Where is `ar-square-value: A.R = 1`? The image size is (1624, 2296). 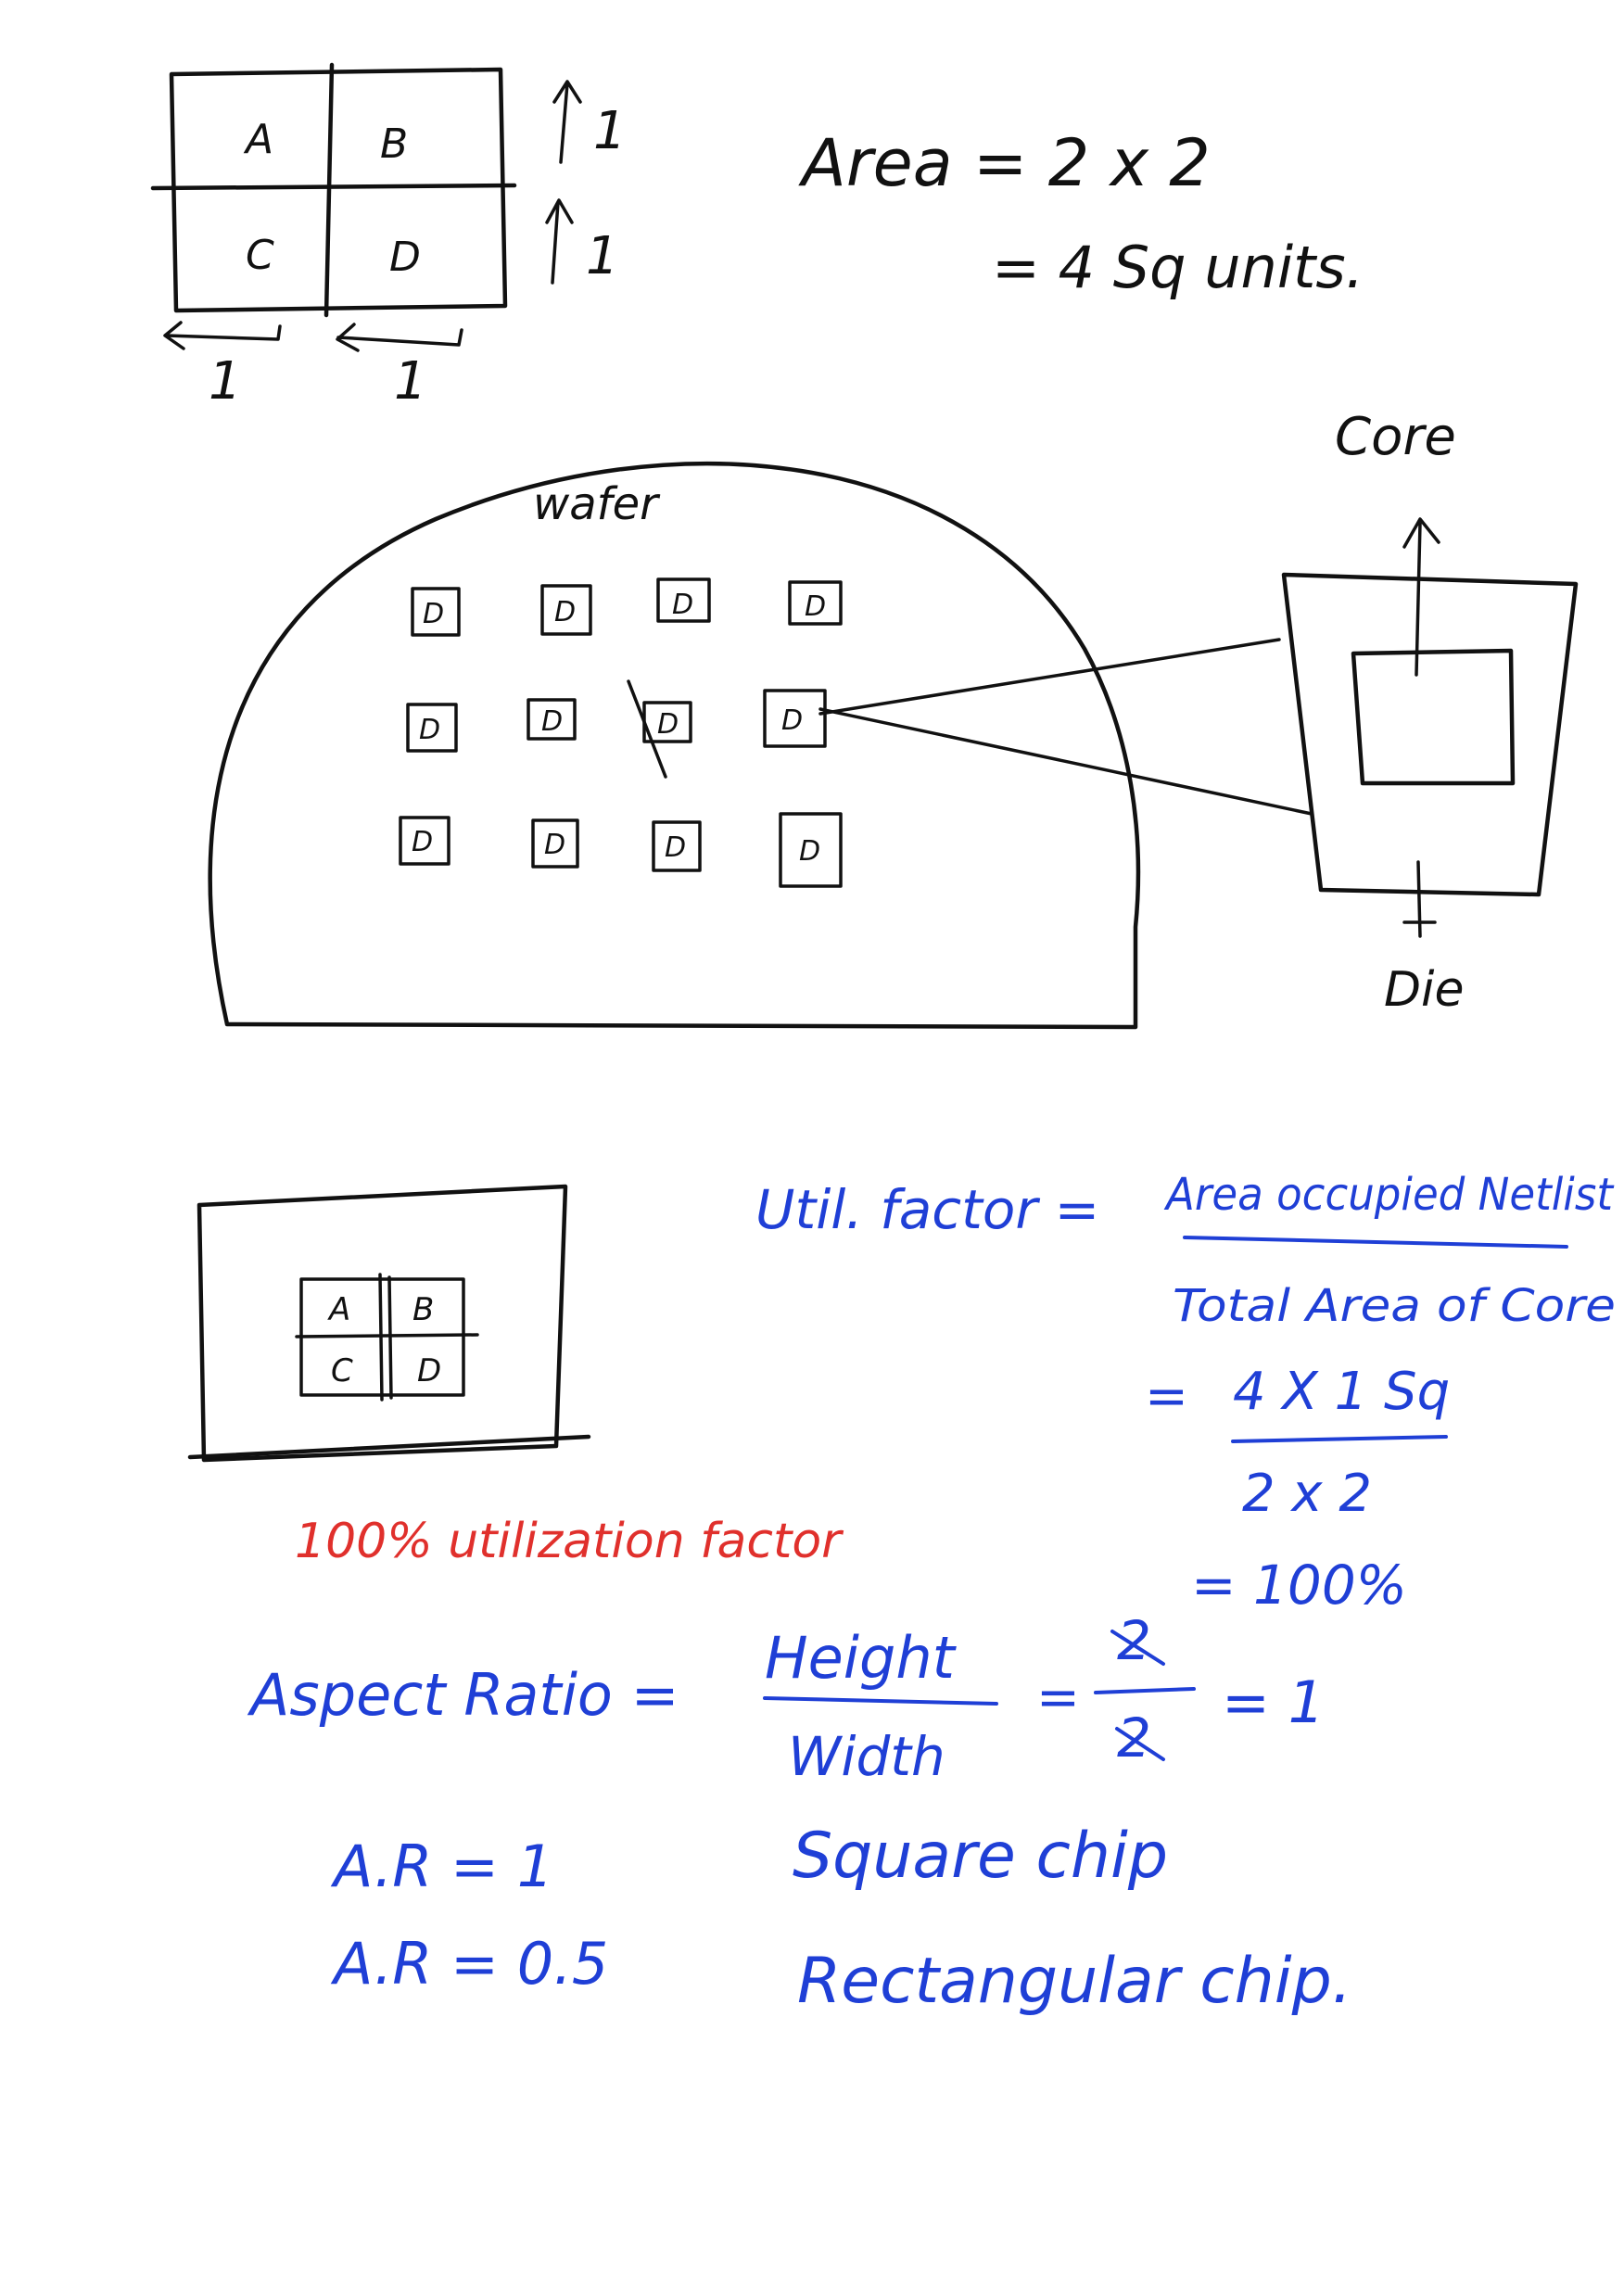 ar-square-value: A.R = 1 is located at coordinates (441, 1866).